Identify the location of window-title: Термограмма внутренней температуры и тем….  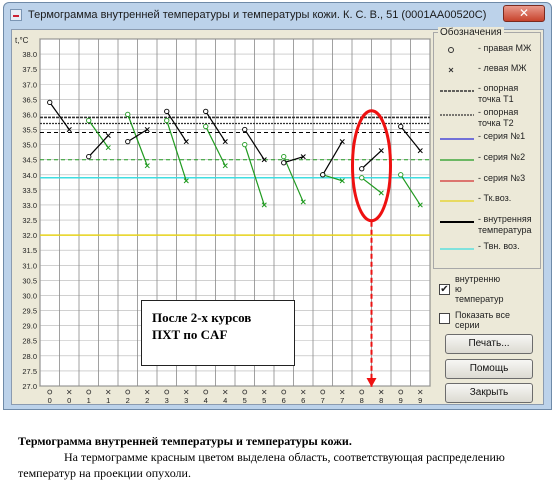
(257, 15).